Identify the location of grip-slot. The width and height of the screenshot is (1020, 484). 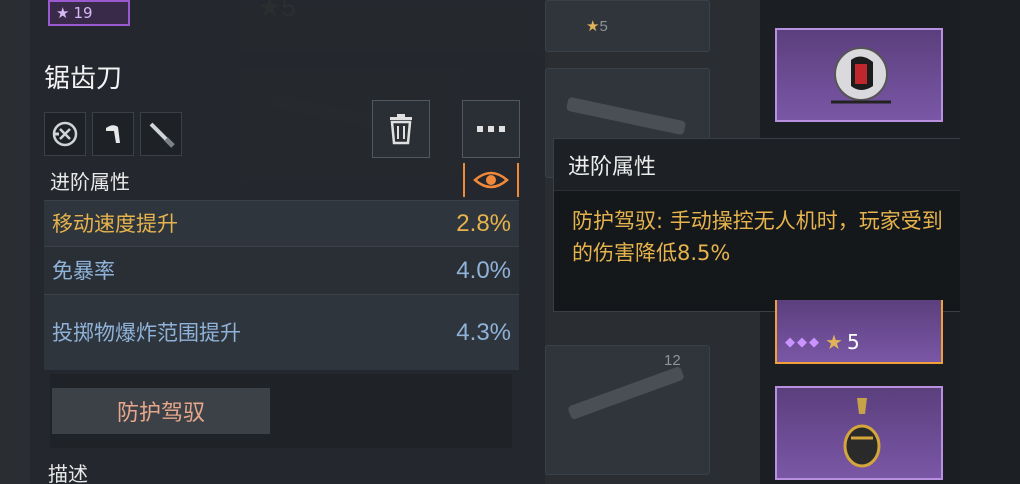
(113, 134).